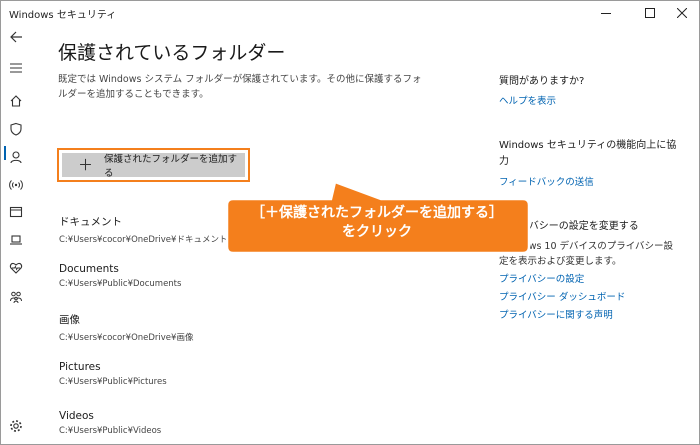 The width and height of the screenshot is (700, 445). What do you see at coordinates (377, 232) in the screenshot?
I see `callout-line-2: をクリック` at bounding box center [377, 232].